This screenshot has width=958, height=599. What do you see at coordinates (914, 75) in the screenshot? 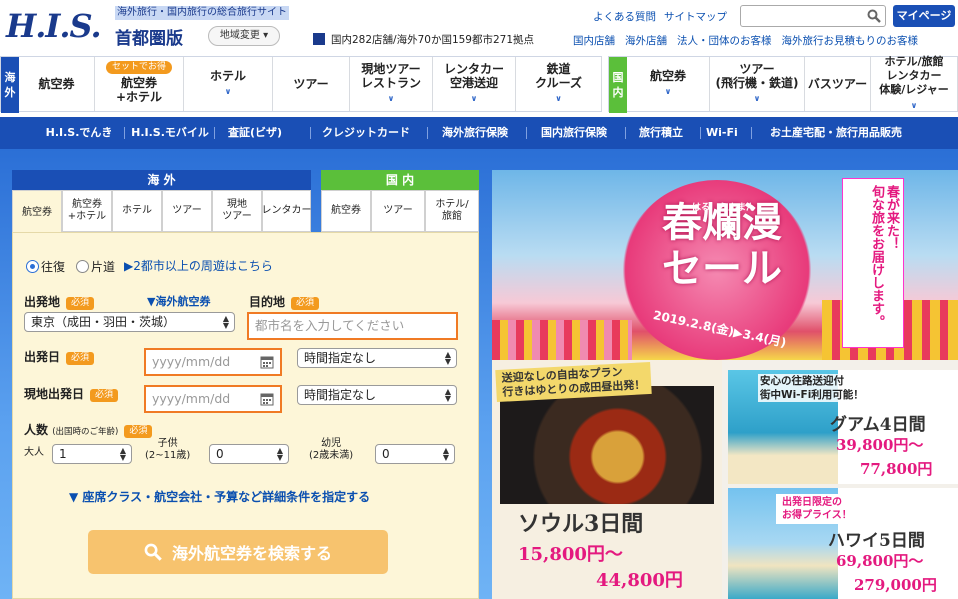
I see `nav-item-label: ホテル/旅館 レンタカー 体験/レジャー` at bounding box center [914, 75].